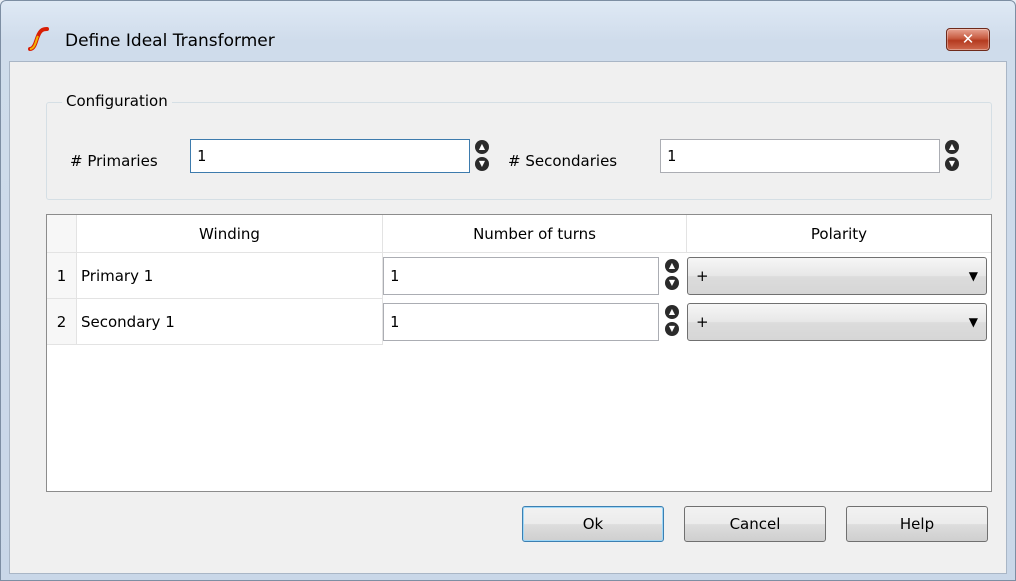 The height and width of the screenshot is (581, 1016). What do you see at coordinates (117, 101) in the screenshot?
I see `configuration-legend: Configuration` at bounding box center [117, 101].